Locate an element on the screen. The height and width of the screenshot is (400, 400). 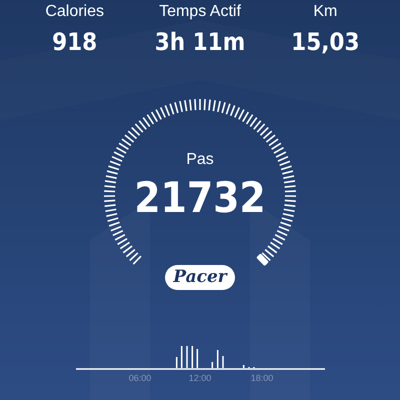
stat-value: 3h 11m is located at coordinates (200, 42).